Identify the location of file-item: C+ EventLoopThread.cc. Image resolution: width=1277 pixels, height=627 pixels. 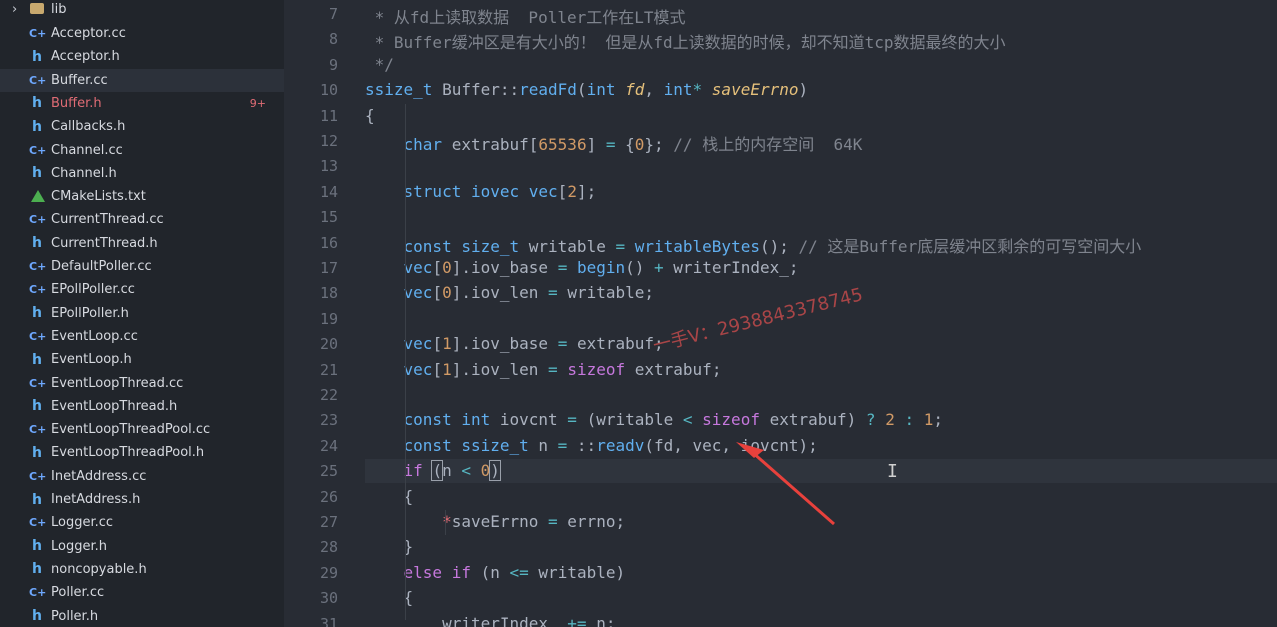
(142, 383).